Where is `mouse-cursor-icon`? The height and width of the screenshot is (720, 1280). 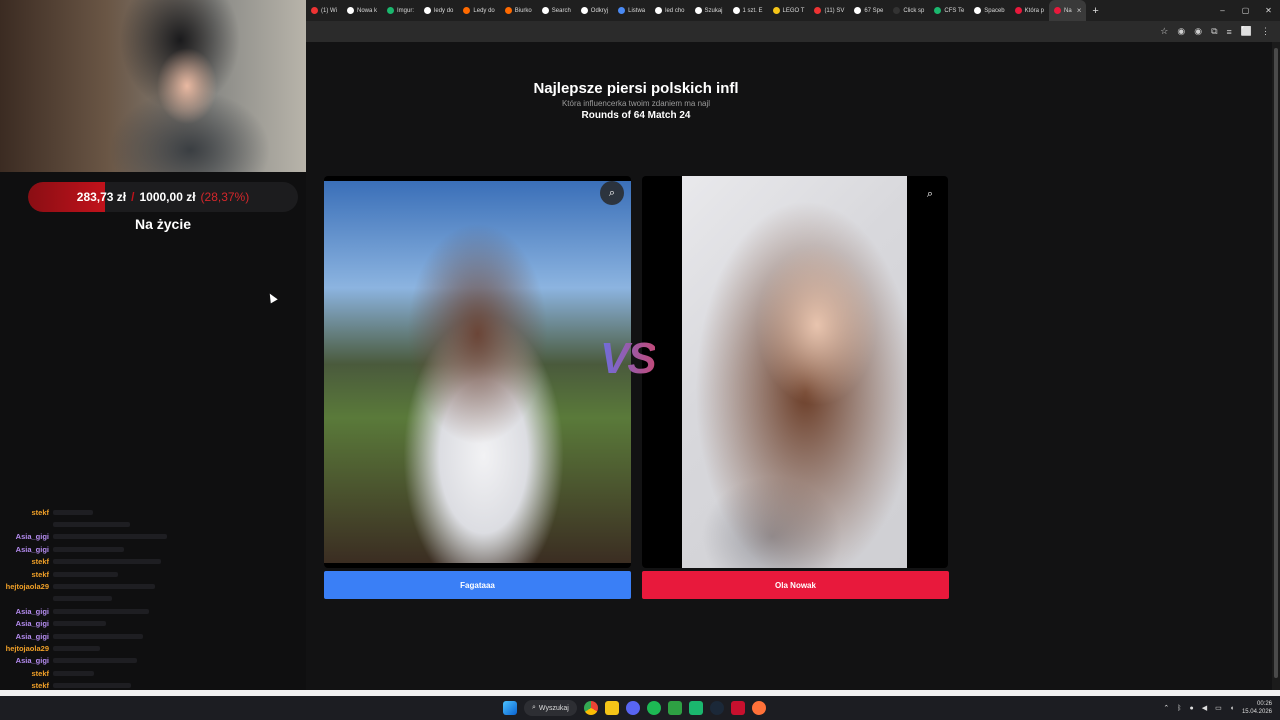 mouse-cursor-icon is located at coordinates (272, 297).